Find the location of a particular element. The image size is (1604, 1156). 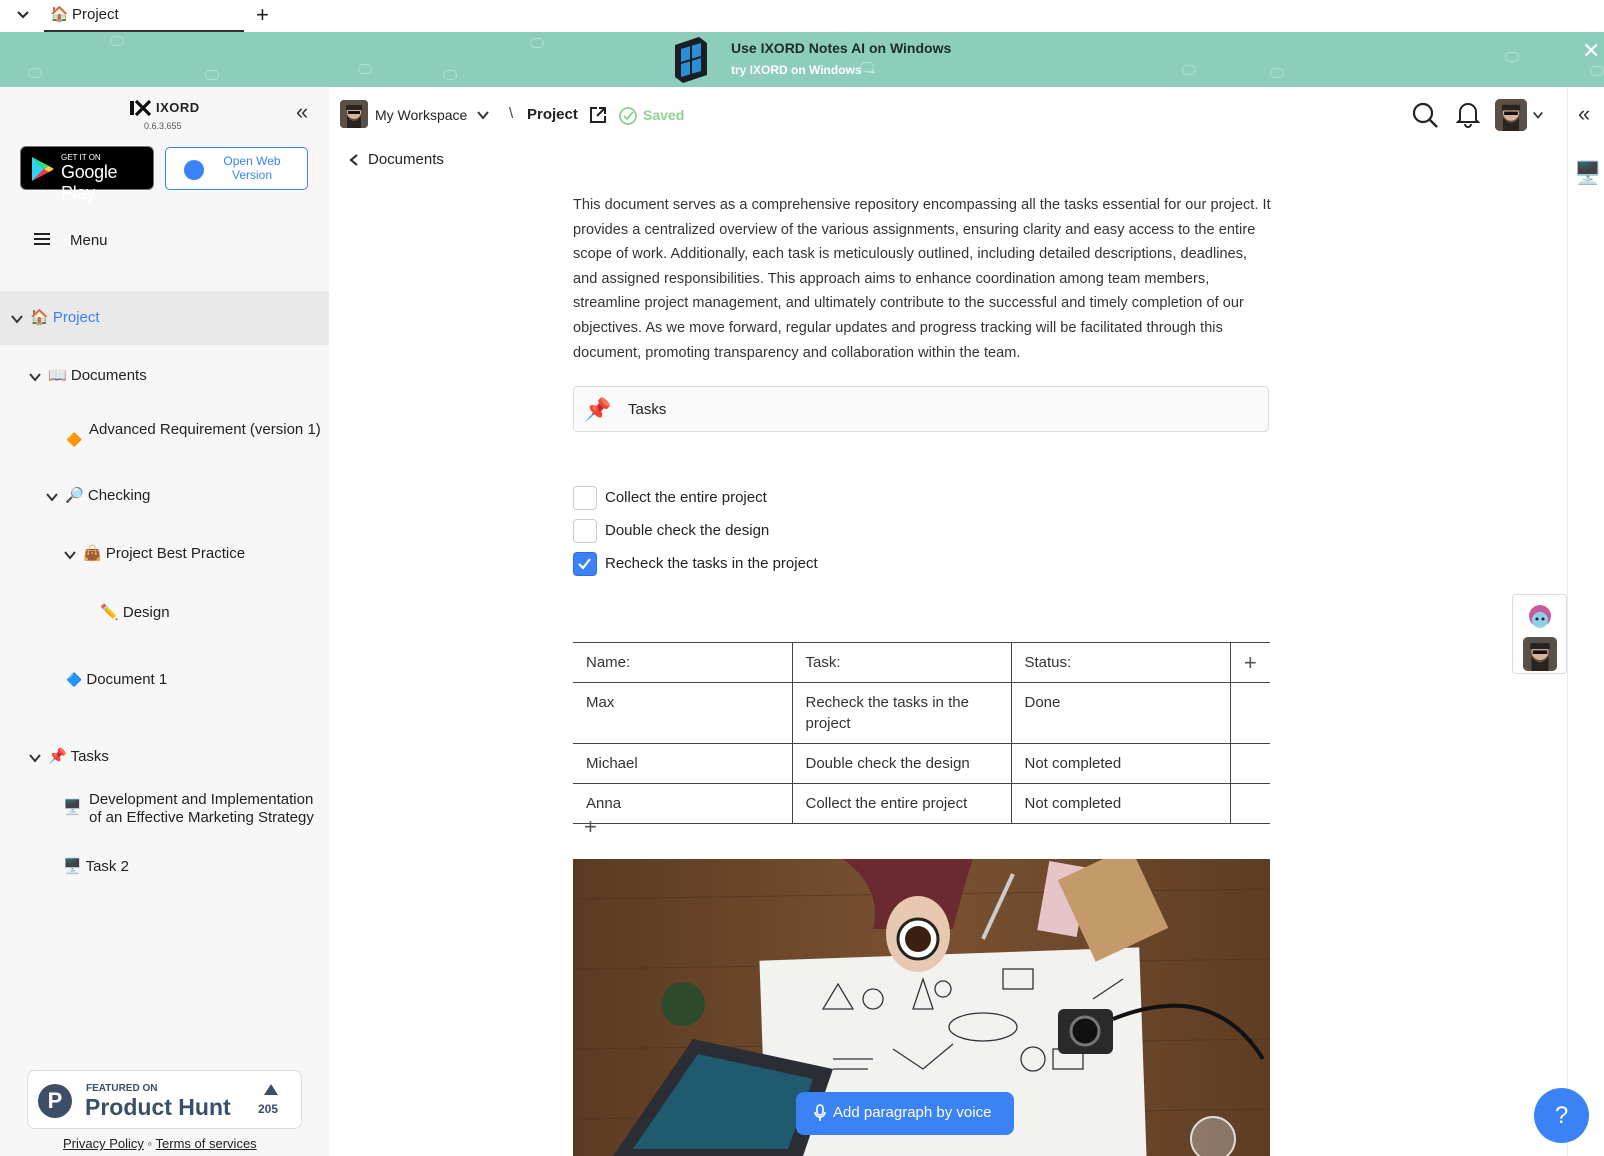

table-header-cell: Status: is located at coordinates (1121, 662).